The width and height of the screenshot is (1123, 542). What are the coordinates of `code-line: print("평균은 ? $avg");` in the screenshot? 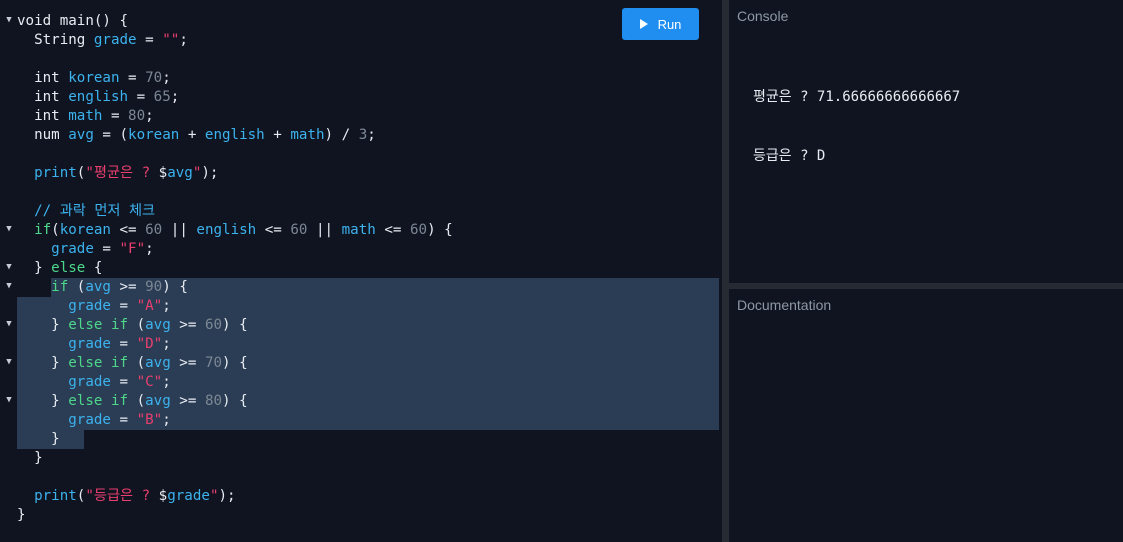 It's located at (361, 173).